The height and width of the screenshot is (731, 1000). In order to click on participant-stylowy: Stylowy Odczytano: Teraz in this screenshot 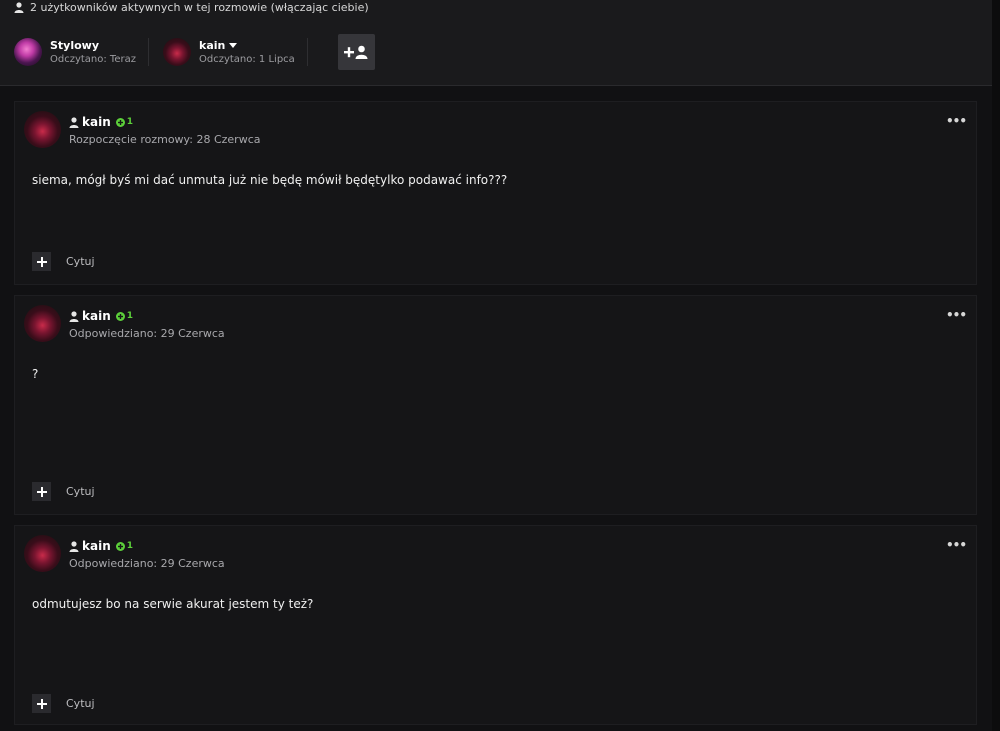, I will do `click(75, 52)`.